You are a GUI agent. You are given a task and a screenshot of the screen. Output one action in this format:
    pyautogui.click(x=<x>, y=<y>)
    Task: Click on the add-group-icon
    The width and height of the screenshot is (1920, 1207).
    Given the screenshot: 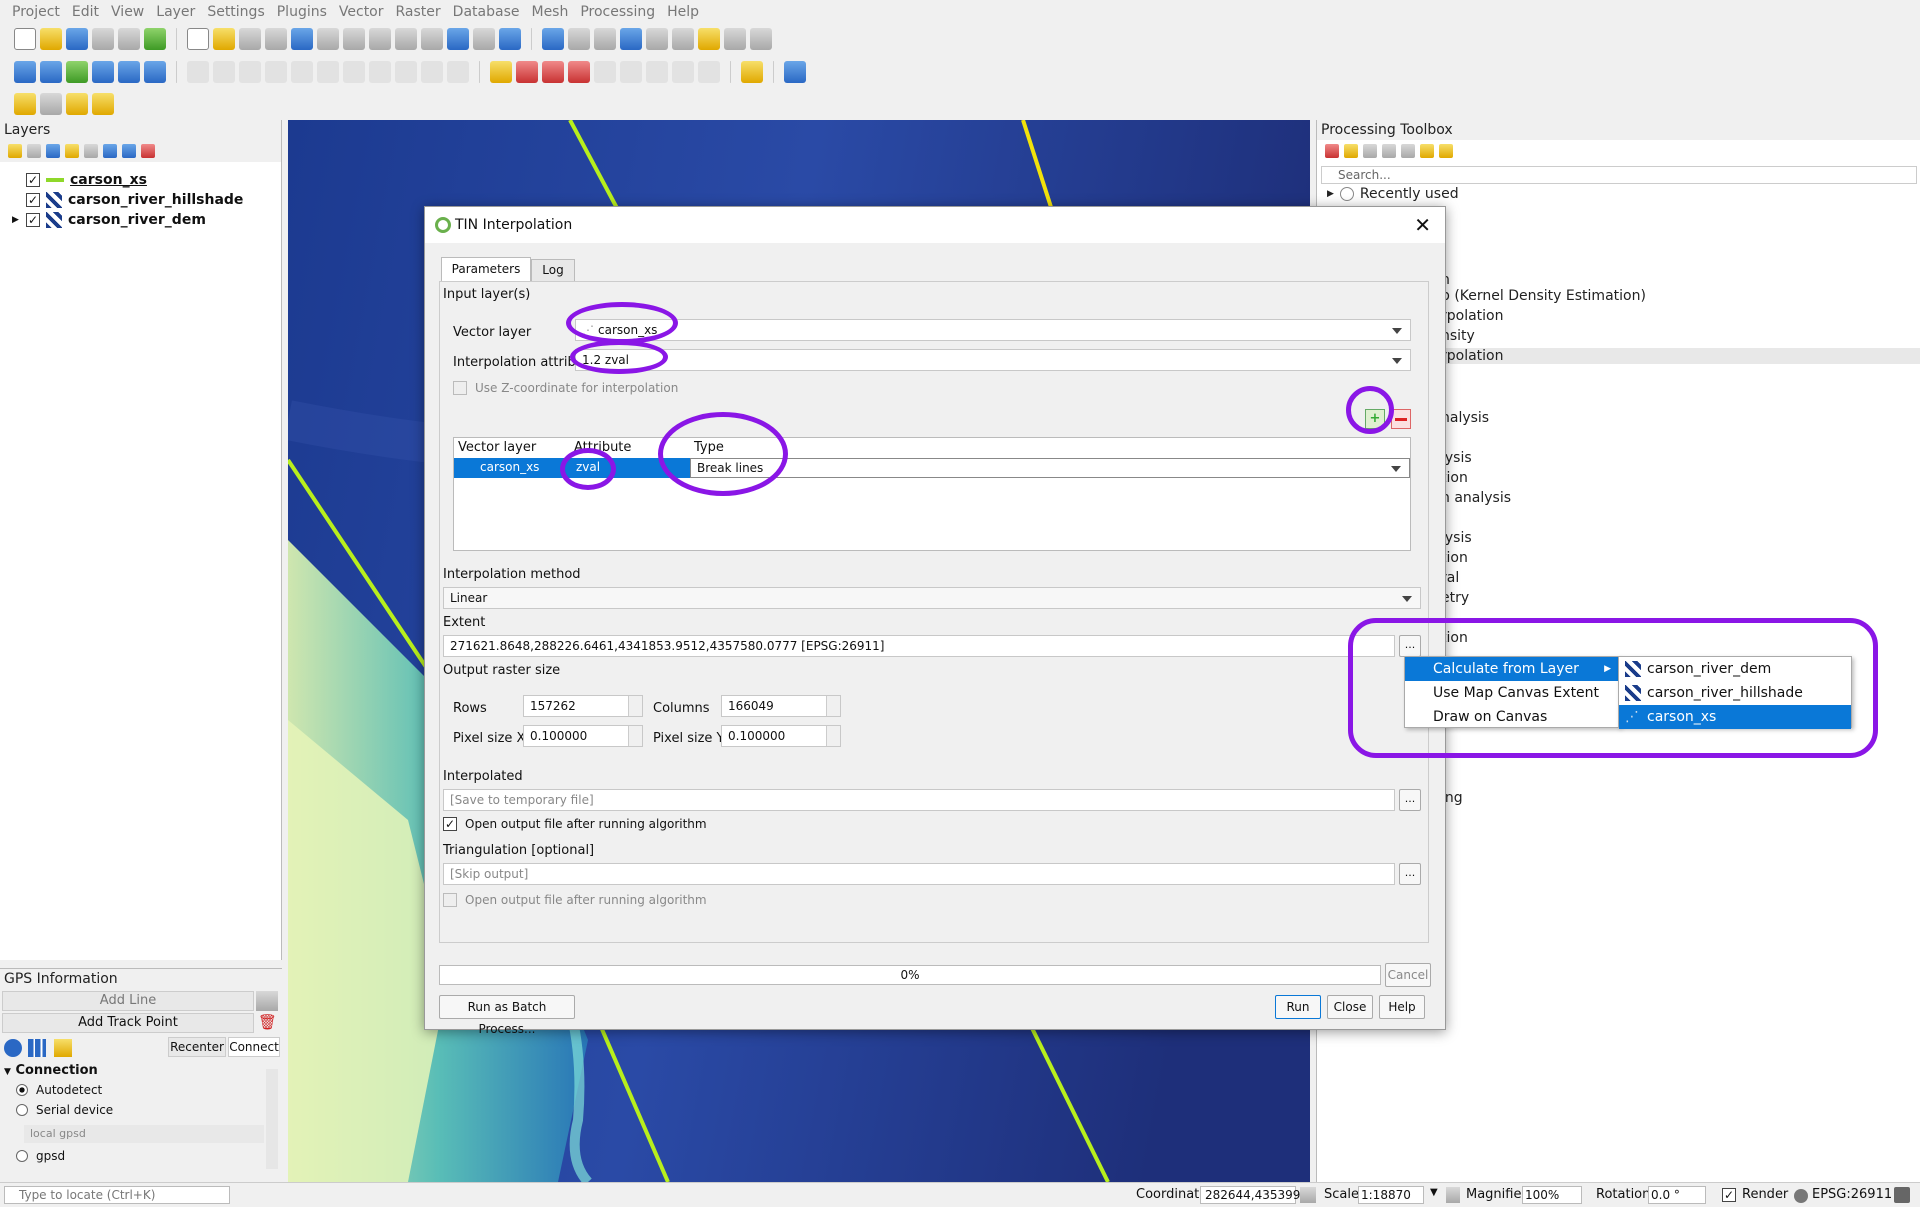 What is the action you would take?
    pyautogui.click(x=34, y=151)
    